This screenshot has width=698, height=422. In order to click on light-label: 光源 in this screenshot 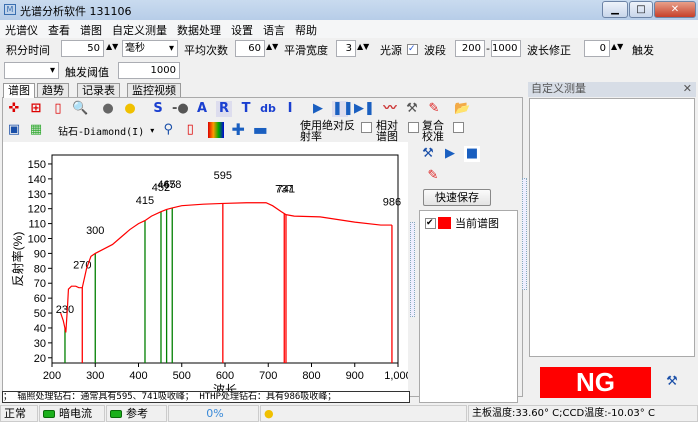, I will do `click(391, 50)`.